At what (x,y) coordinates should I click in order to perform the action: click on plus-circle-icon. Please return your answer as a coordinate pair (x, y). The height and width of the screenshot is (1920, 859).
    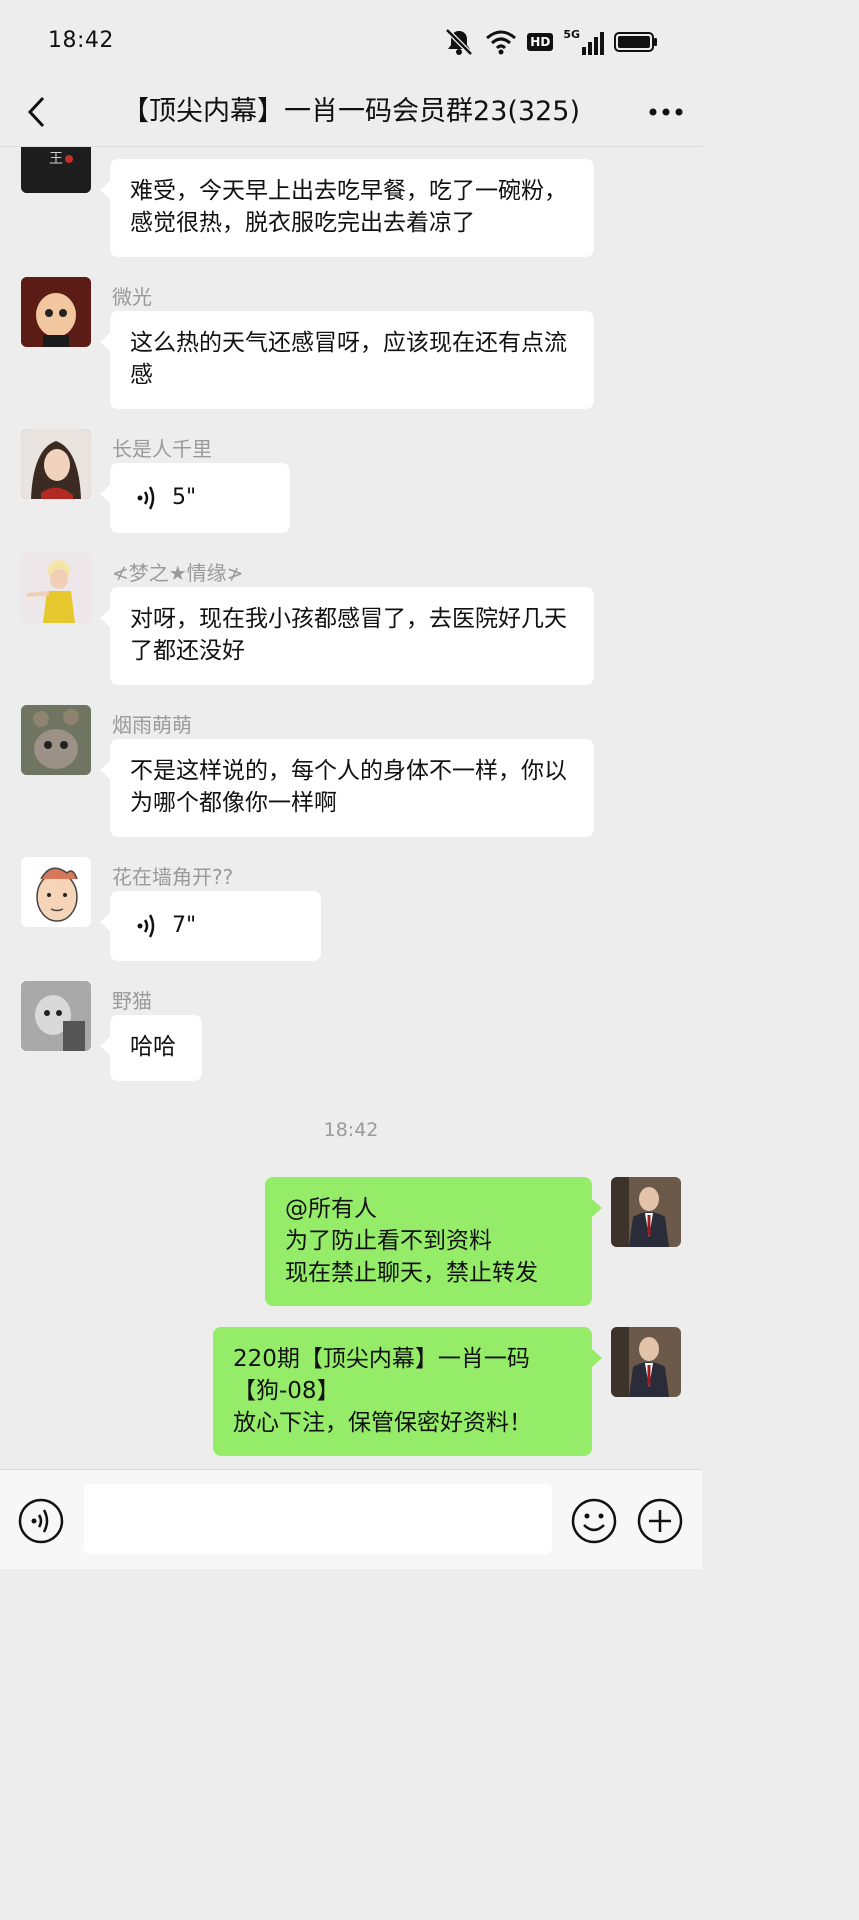
    Looking at the image, I should click on (660, 1521).